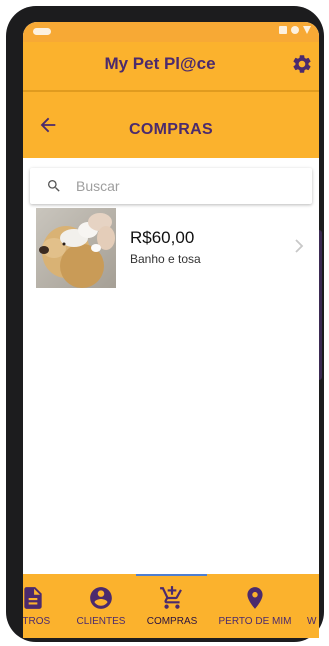  What do you see at coordinates (33, 598) in the screenshot?
I see `document-icon` at bounding box center [33, 598].